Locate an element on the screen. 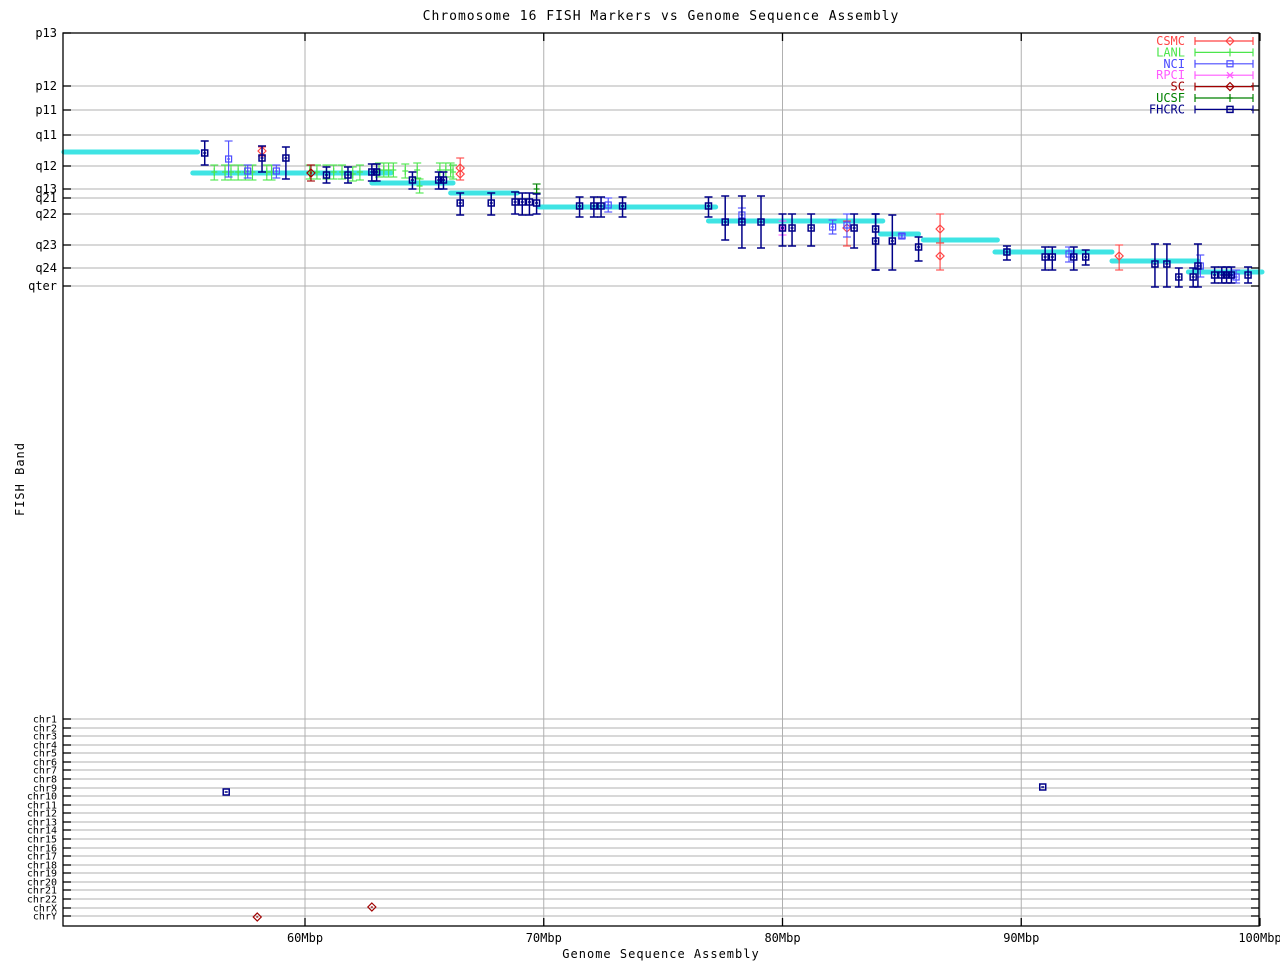  svg-text: 100Mbp is located at coordinates (1259, 938).